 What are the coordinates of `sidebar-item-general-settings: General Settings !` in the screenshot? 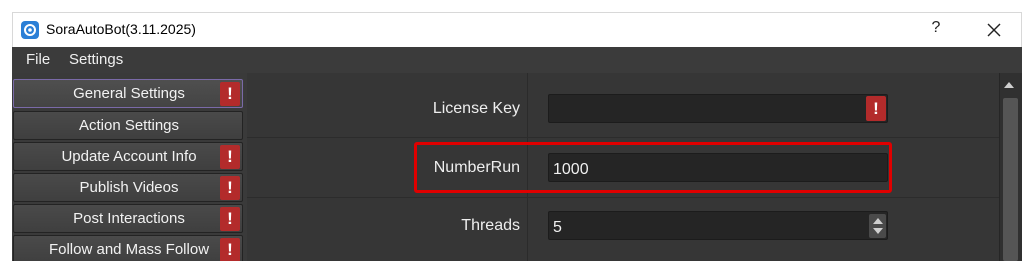 It's located at (128, 93).